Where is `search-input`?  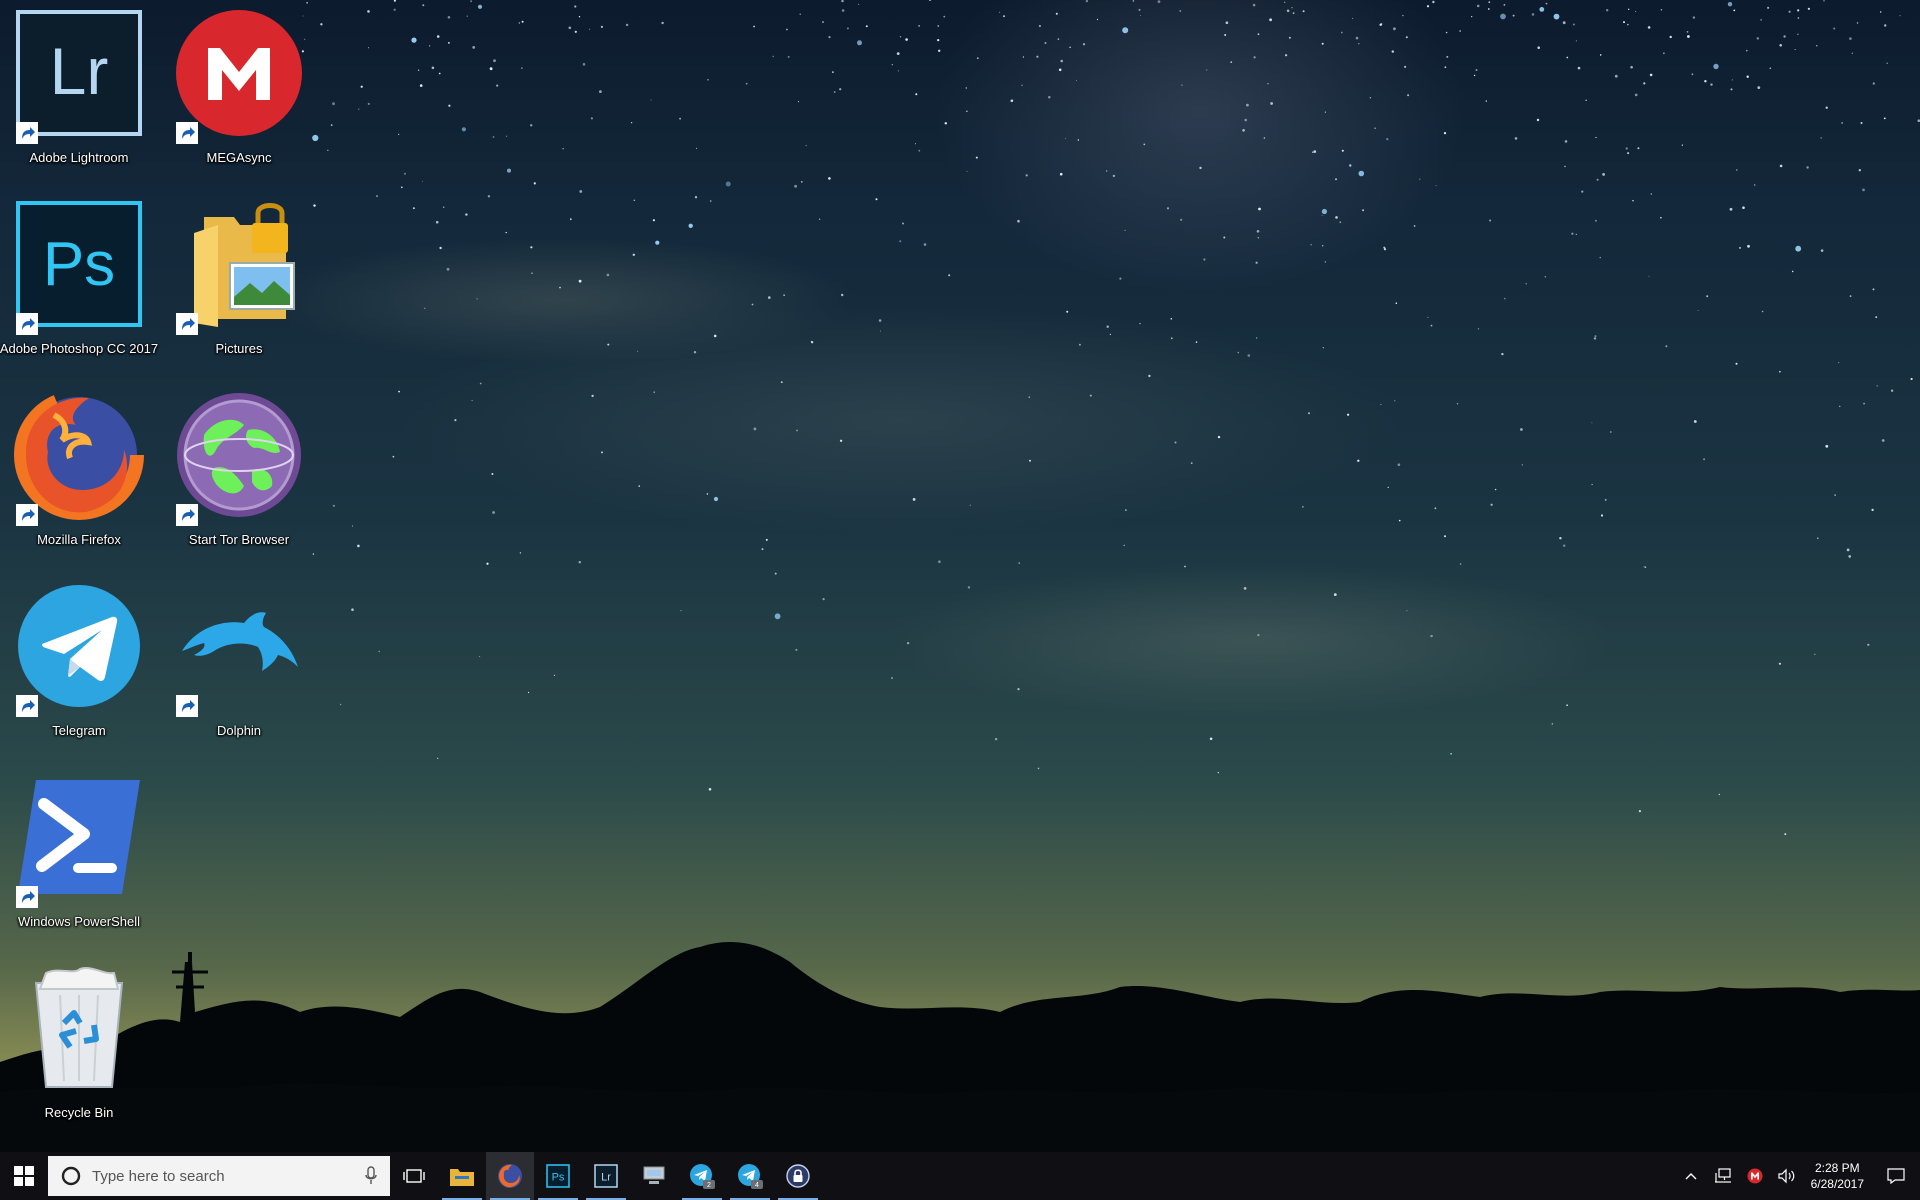
search-input is located at coordinates (227, 1176).